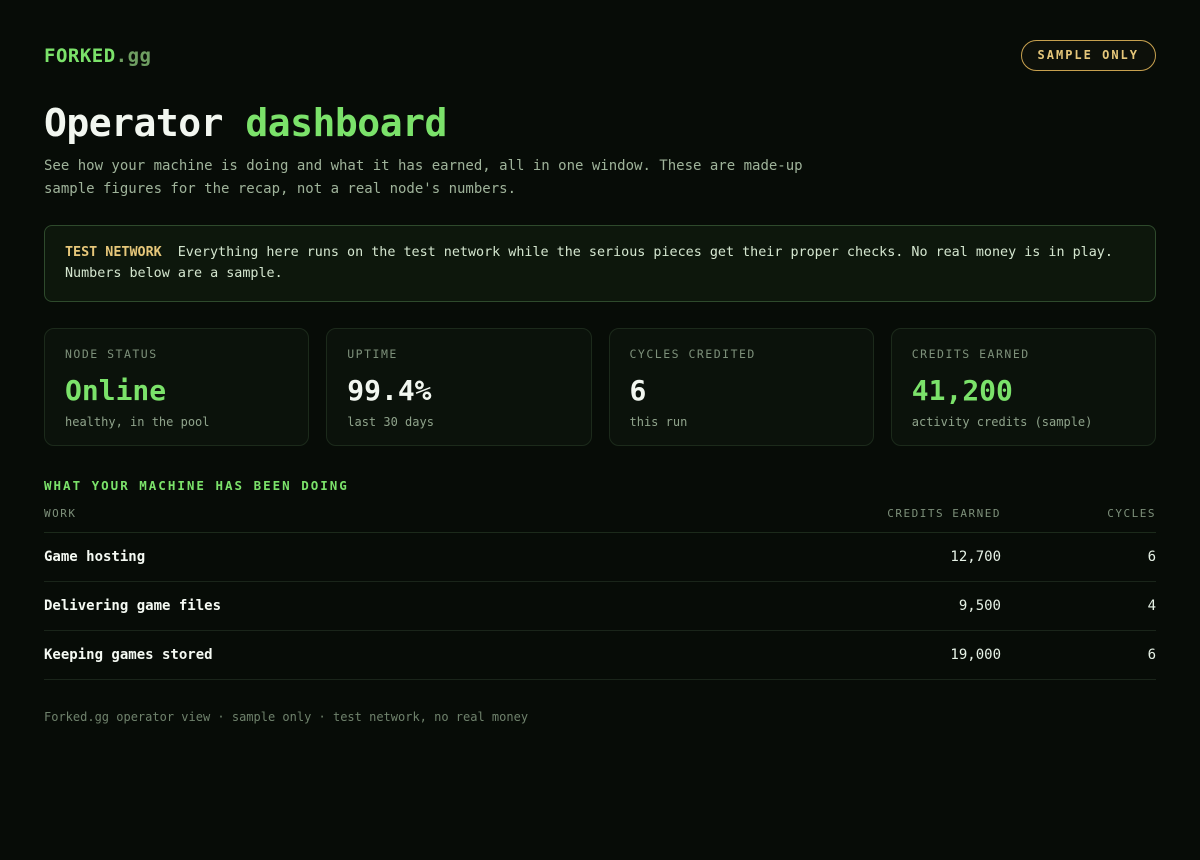 The width and height of the screenshot is (1200, 860). I want to click on page-title: Operator dashboard, so click(600, 123).